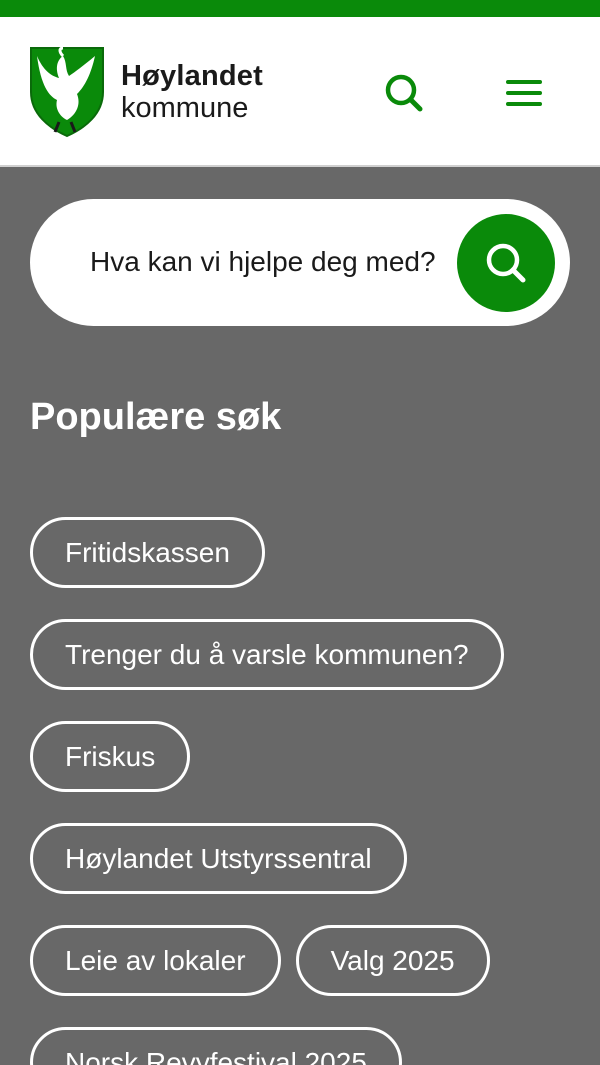 Image resolution: width=600 pixels, height=1065 pixels. I want to click on site-header: Høylandet kommune, so click(300, 92).